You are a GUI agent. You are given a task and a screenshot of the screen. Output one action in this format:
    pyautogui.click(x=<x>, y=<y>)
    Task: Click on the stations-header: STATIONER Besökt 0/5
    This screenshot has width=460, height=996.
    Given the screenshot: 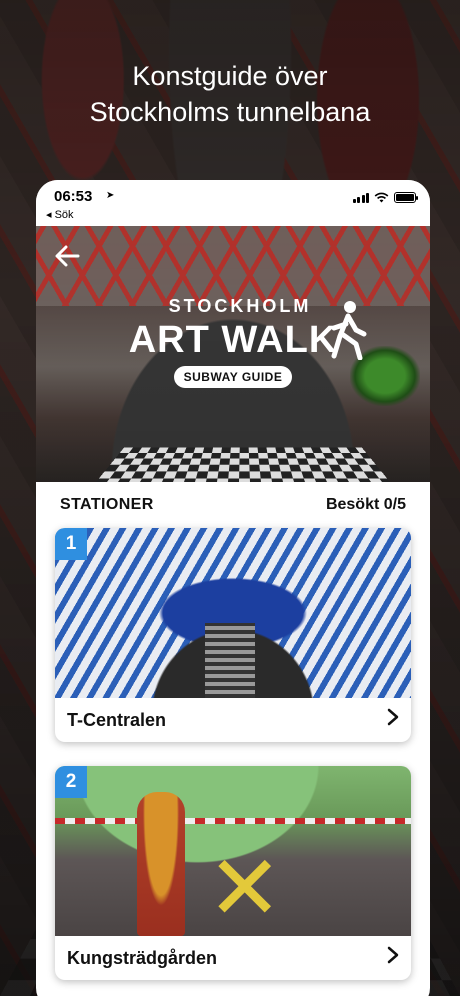 What is the action you would take?
    pyautogui.click(x=233, y=505)
    